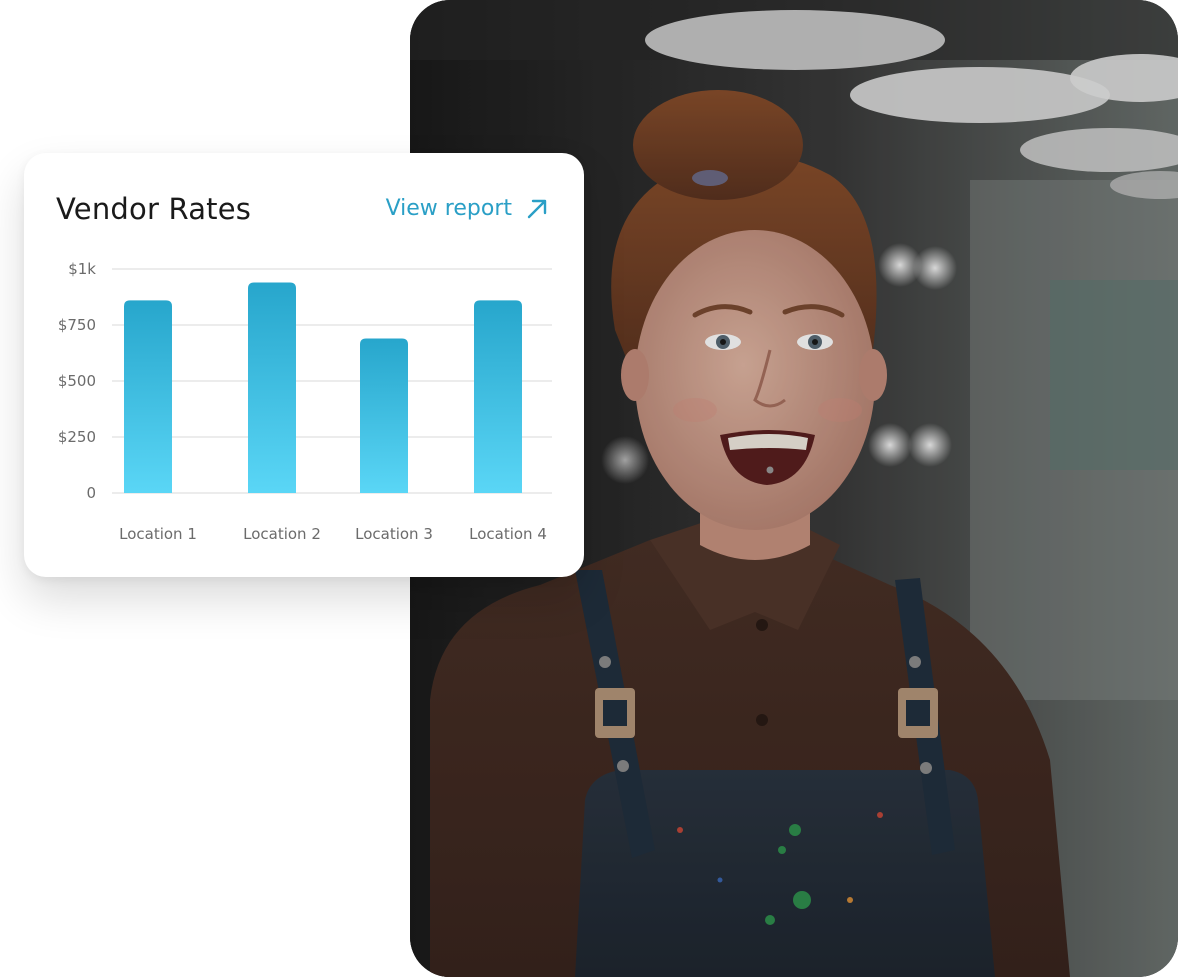  What do you see at coordinates (448, 208) in the screenshot?
I see `view-report-label: View report` at bounding box center [448, 208].